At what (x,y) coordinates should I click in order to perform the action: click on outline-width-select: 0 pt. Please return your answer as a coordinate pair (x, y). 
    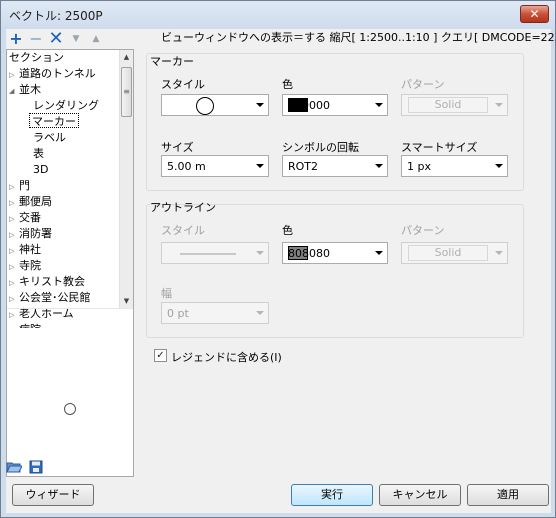
    Looking at the image, I should click on (215, 313).